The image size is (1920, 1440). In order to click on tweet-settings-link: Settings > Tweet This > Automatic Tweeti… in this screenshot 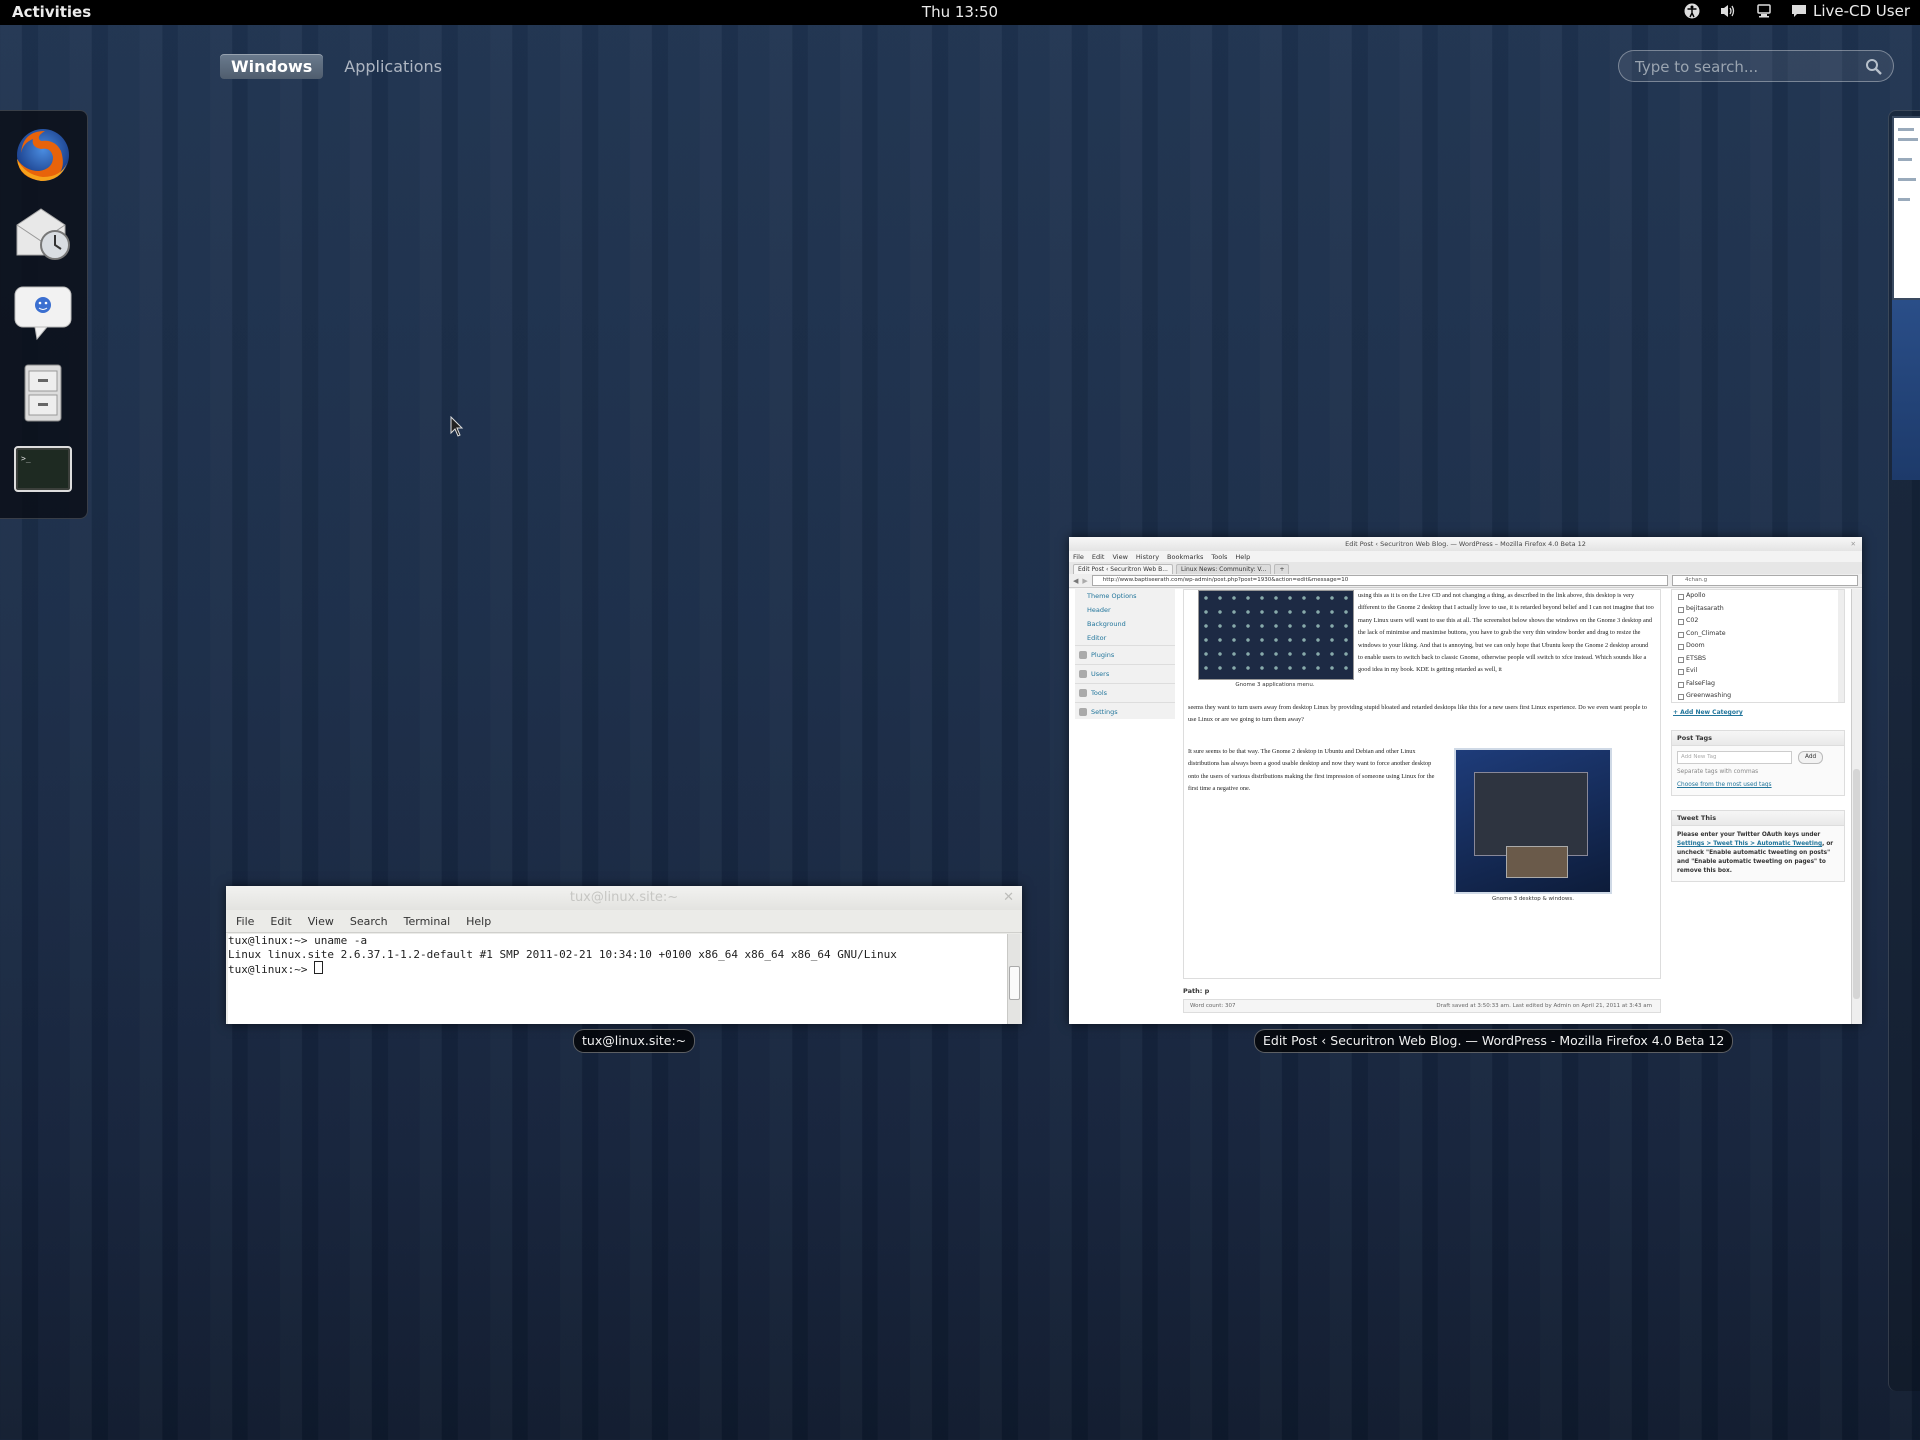, I will do `click(1749, 844)`.